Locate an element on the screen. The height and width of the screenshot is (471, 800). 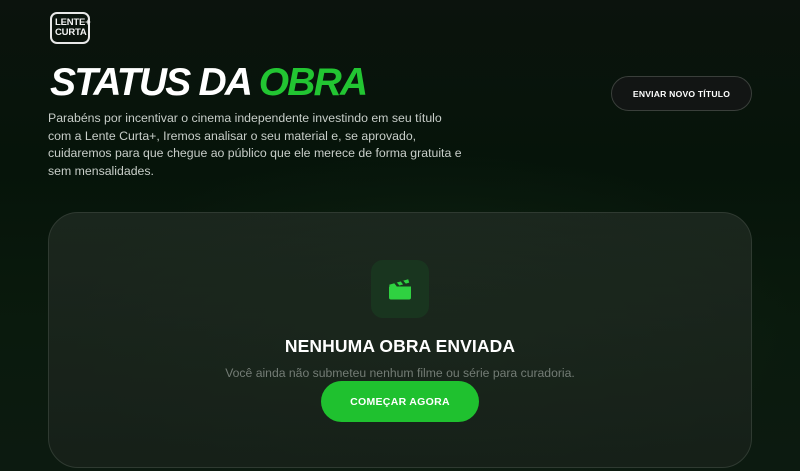
clapperboard-icon is located at coordinates (400, 289).